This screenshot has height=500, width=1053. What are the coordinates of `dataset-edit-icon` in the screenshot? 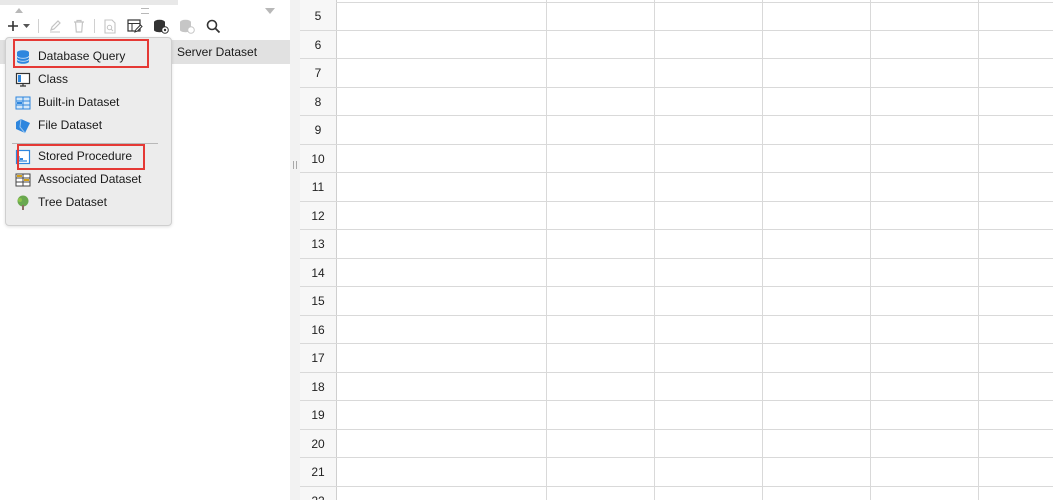 It's located at (135, 26).